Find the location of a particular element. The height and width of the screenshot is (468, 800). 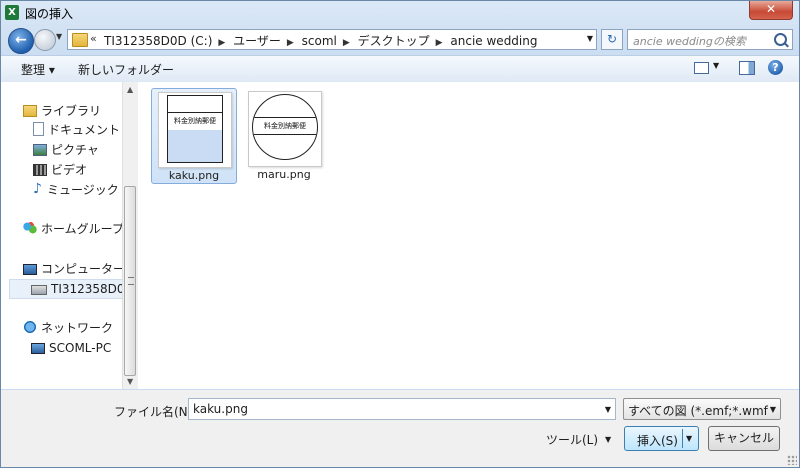

drive-icon is located at coordinates (39, 290).